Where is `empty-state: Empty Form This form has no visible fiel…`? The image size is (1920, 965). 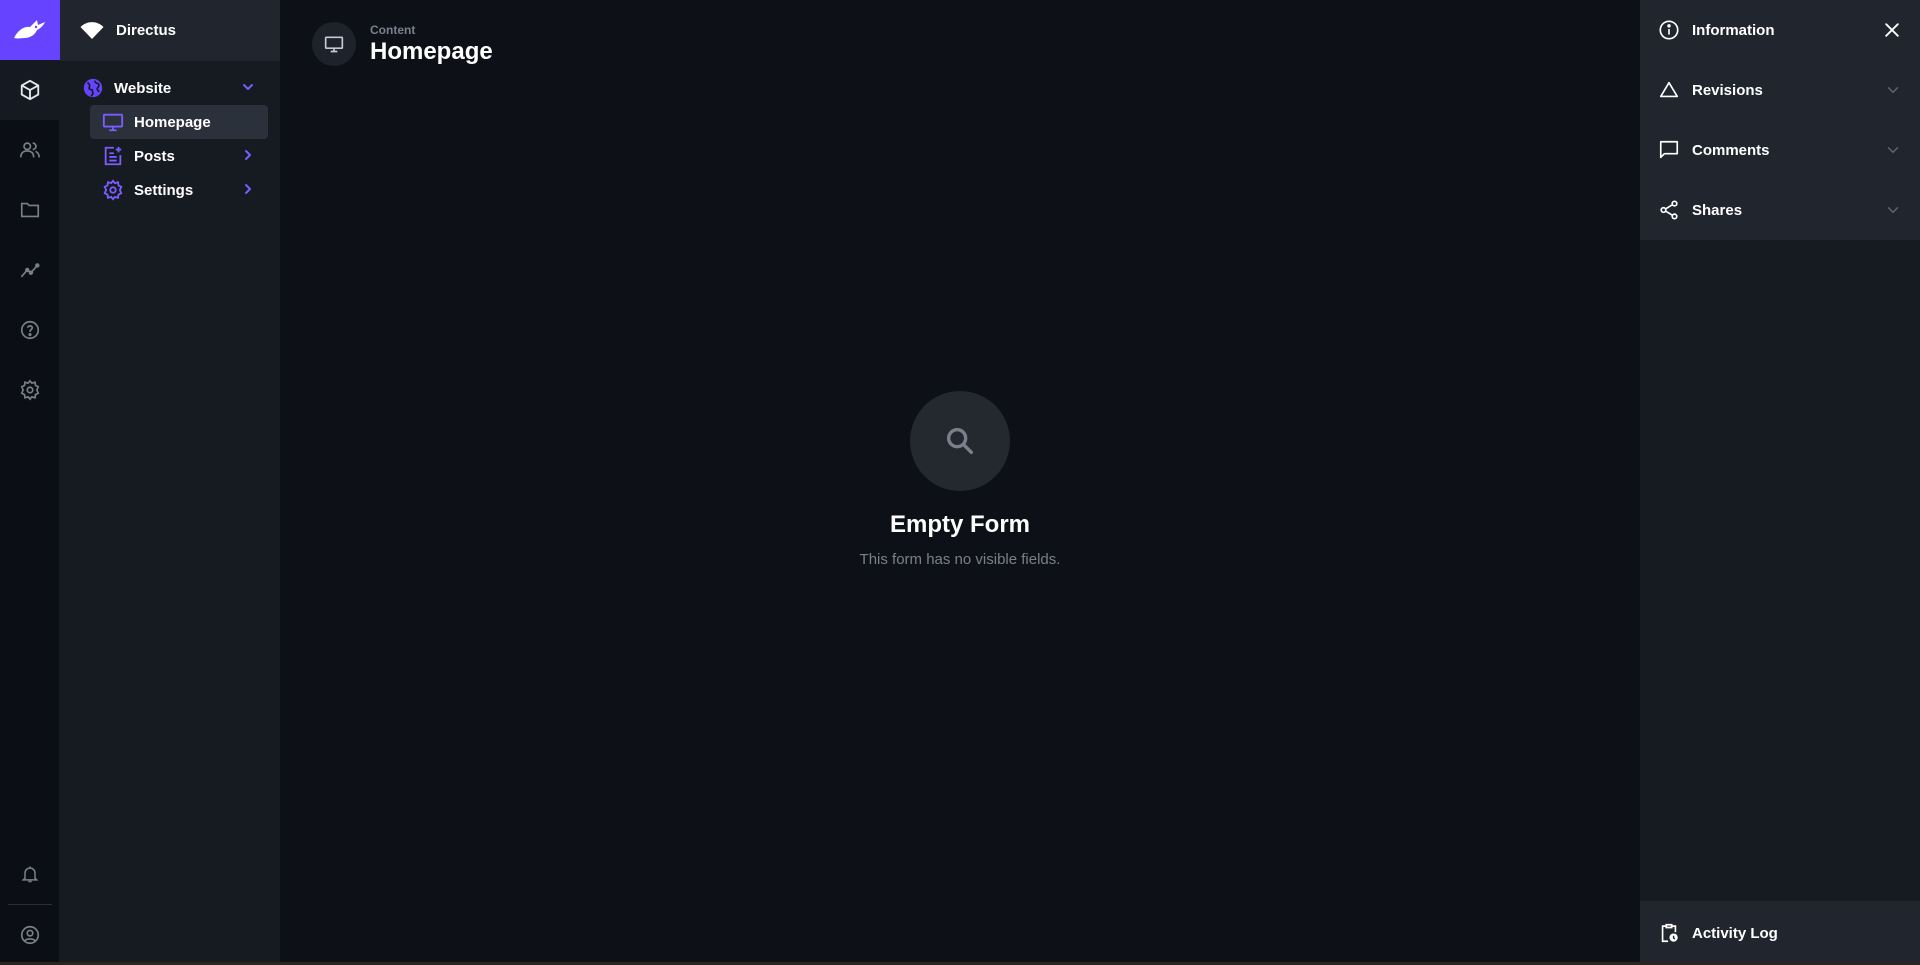 empty-state: Empty Form This form has no visible fiel… is located at coordinates (960, 479).